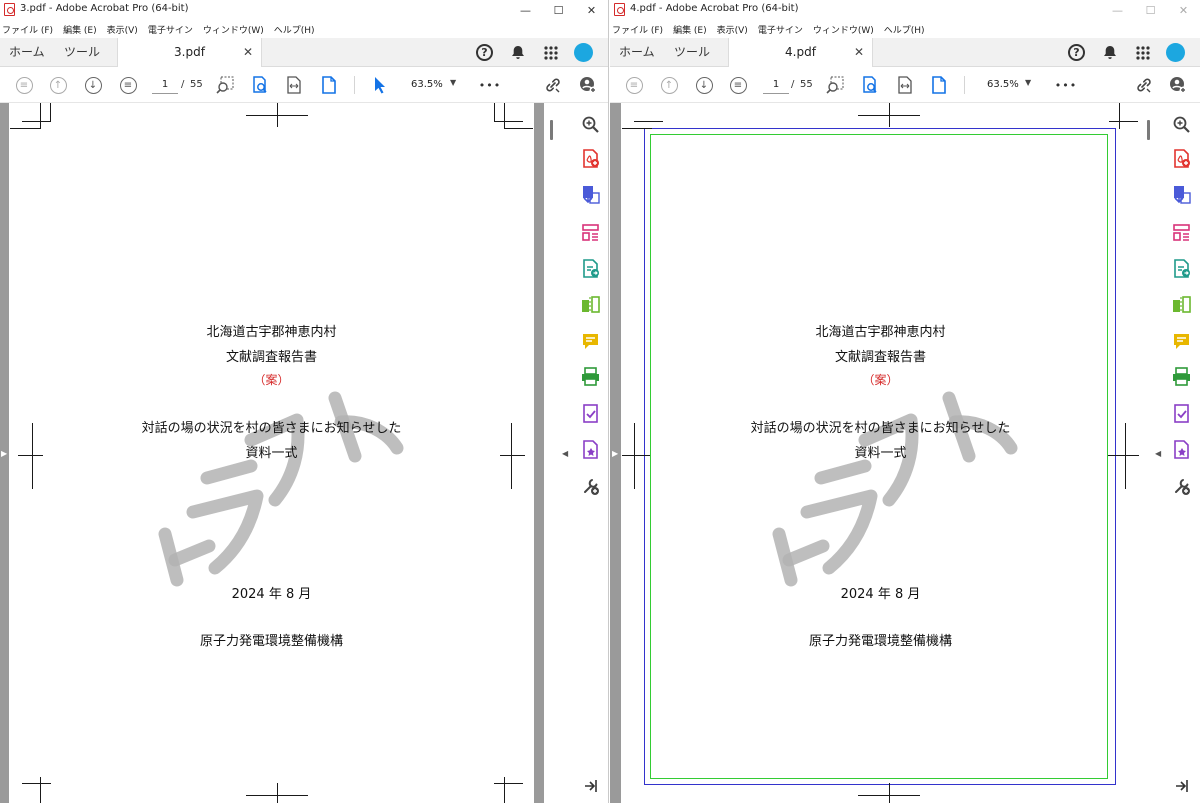  What do you see at coordinates (380, 85) in the screenshot?
I see `select-tool-button` at bounding box center [380, 85].